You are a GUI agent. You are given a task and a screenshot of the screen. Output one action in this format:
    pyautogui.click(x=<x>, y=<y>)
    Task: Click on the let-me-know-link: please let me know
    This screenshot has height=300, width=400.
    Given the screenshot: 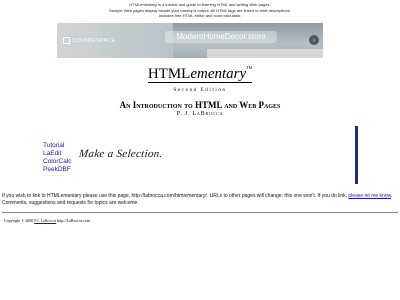 What is the action you would take?
    pyautogui.click(x=369, y=196)
    